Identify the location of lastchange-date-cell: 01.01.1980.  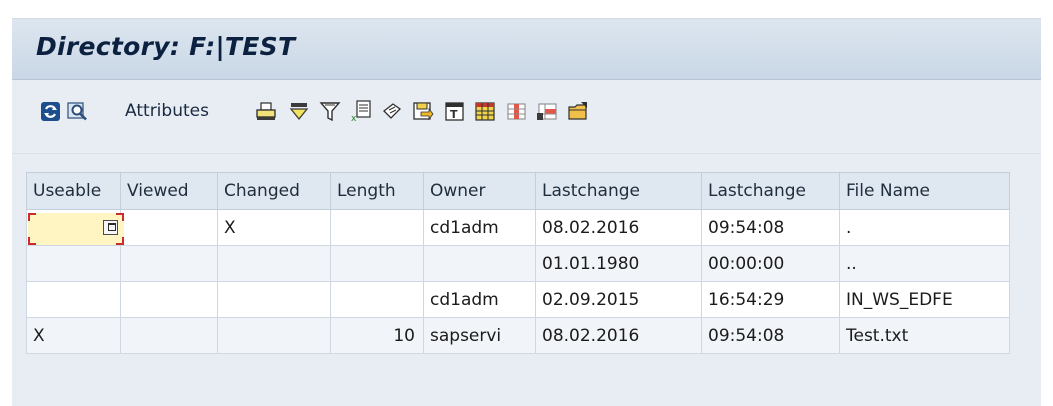
(618, 263).